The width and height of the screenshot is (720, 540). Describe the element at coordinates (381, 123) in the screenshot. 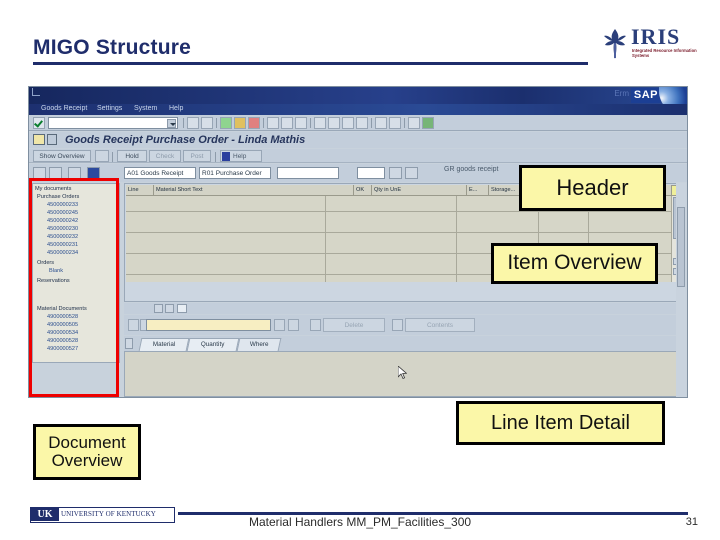

I see `create-session-icon` at that location.